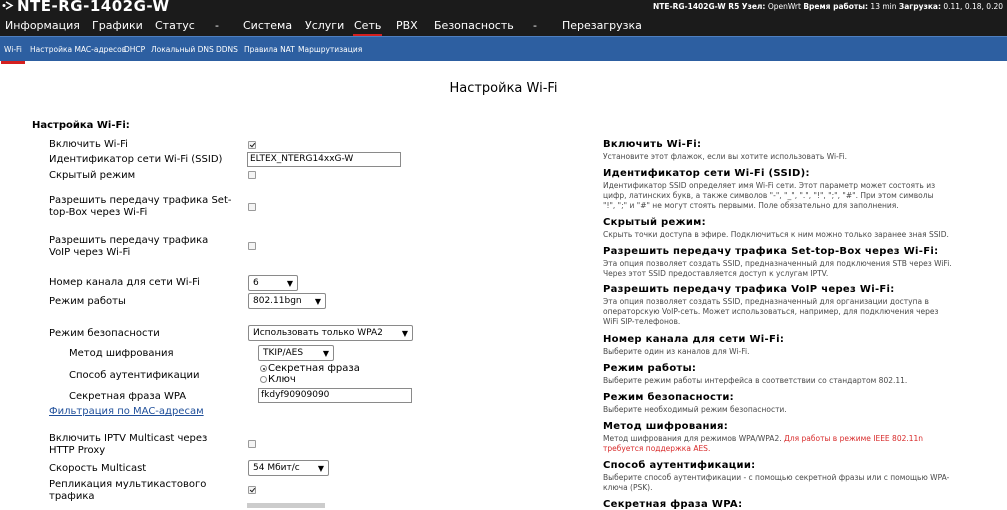 Image resolution: width=1007 pixels, height=510 pixels. What do you see at coordinates (628, 487) in the screenshot?
I see `help-line: ключа (PSK).` at bounding box center [628, 487].